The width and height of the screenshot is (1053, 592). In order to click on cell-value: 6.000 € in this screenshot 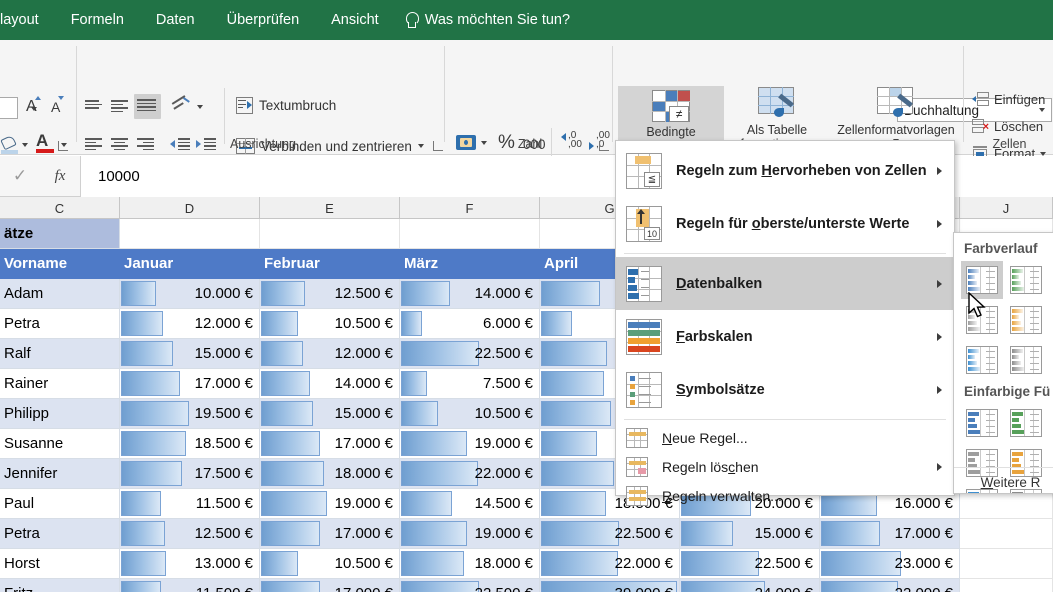, I will do `click(470, 324)`.